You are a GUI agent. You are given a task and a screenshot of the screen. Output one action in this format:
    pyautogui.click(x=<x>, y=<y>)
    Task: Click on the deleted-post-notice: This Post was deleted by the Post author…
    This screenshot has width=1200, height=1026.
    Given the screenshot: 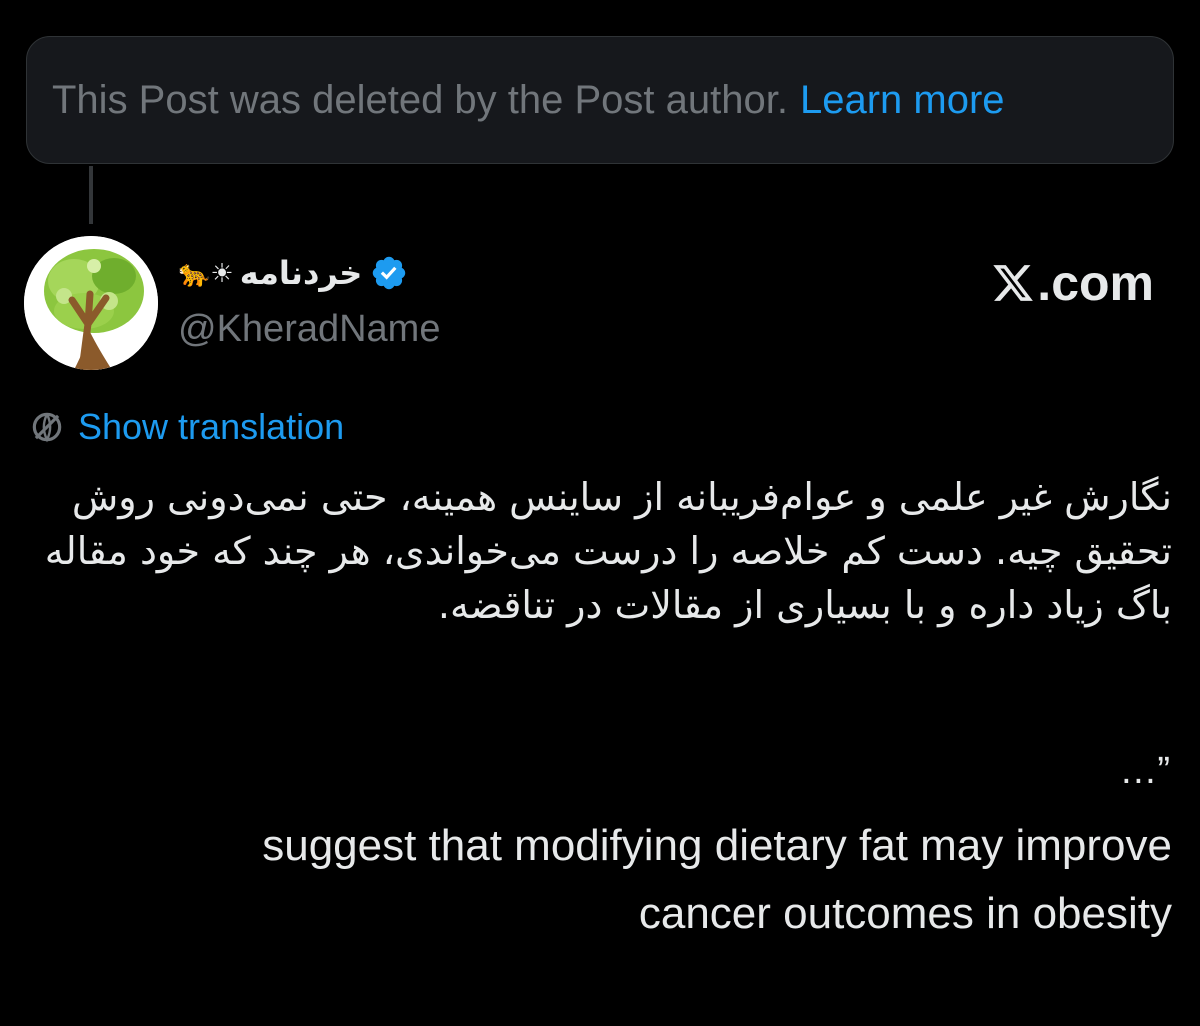 What is the action you would take?
    pyautogui.click(x=600, y=100)
    